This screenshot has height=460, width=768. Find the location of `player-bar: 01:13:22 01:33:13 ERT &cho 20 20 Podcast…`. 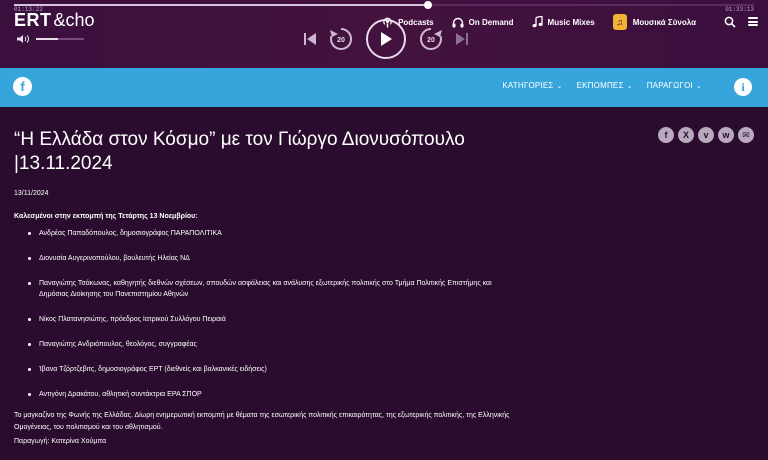

player-bar: 01:13:22 01:33:13 ERT &cho 20 20 Podcast… is located at coordinates (384, 34).